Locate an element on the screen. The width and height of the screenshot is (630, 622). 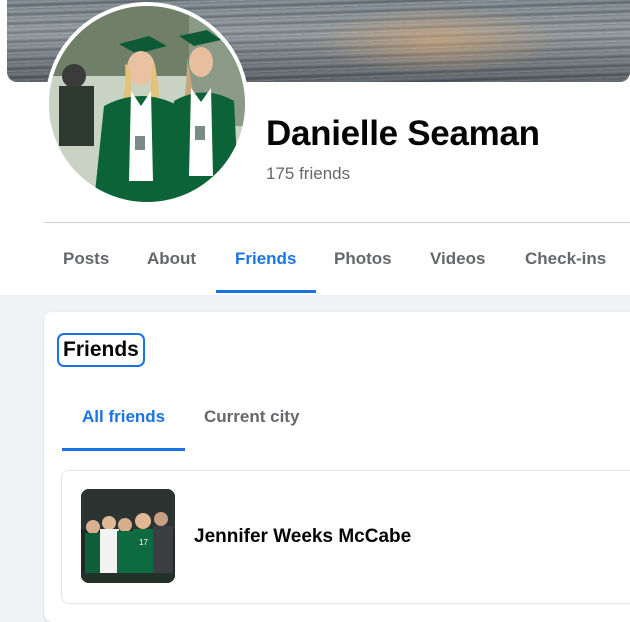
subtab-all-friends: All friends is located at coordinates (123, 423).